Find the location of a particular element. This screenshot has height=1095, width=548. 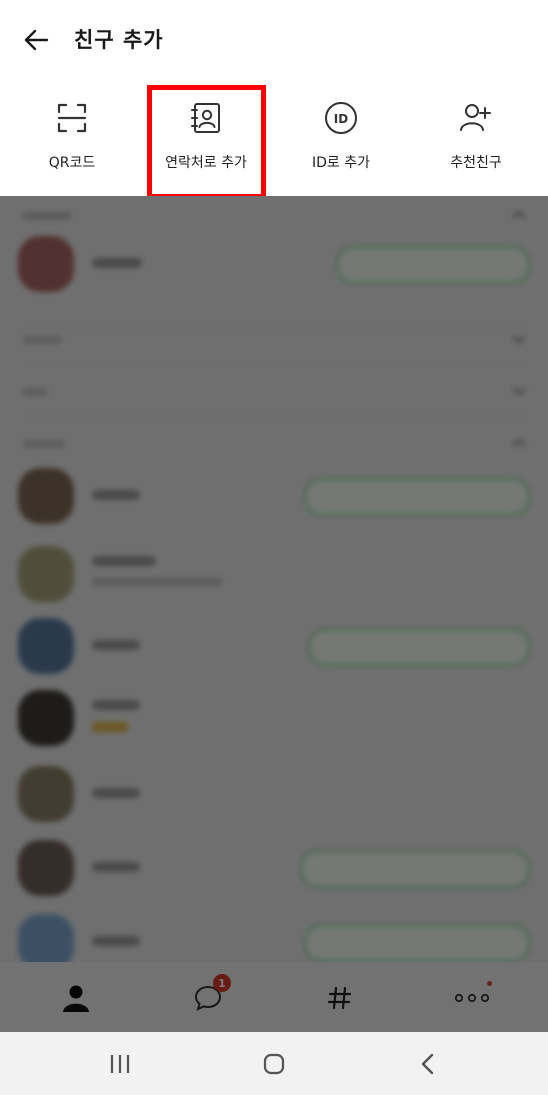

recents-button is located at coordinates (120, 1064).